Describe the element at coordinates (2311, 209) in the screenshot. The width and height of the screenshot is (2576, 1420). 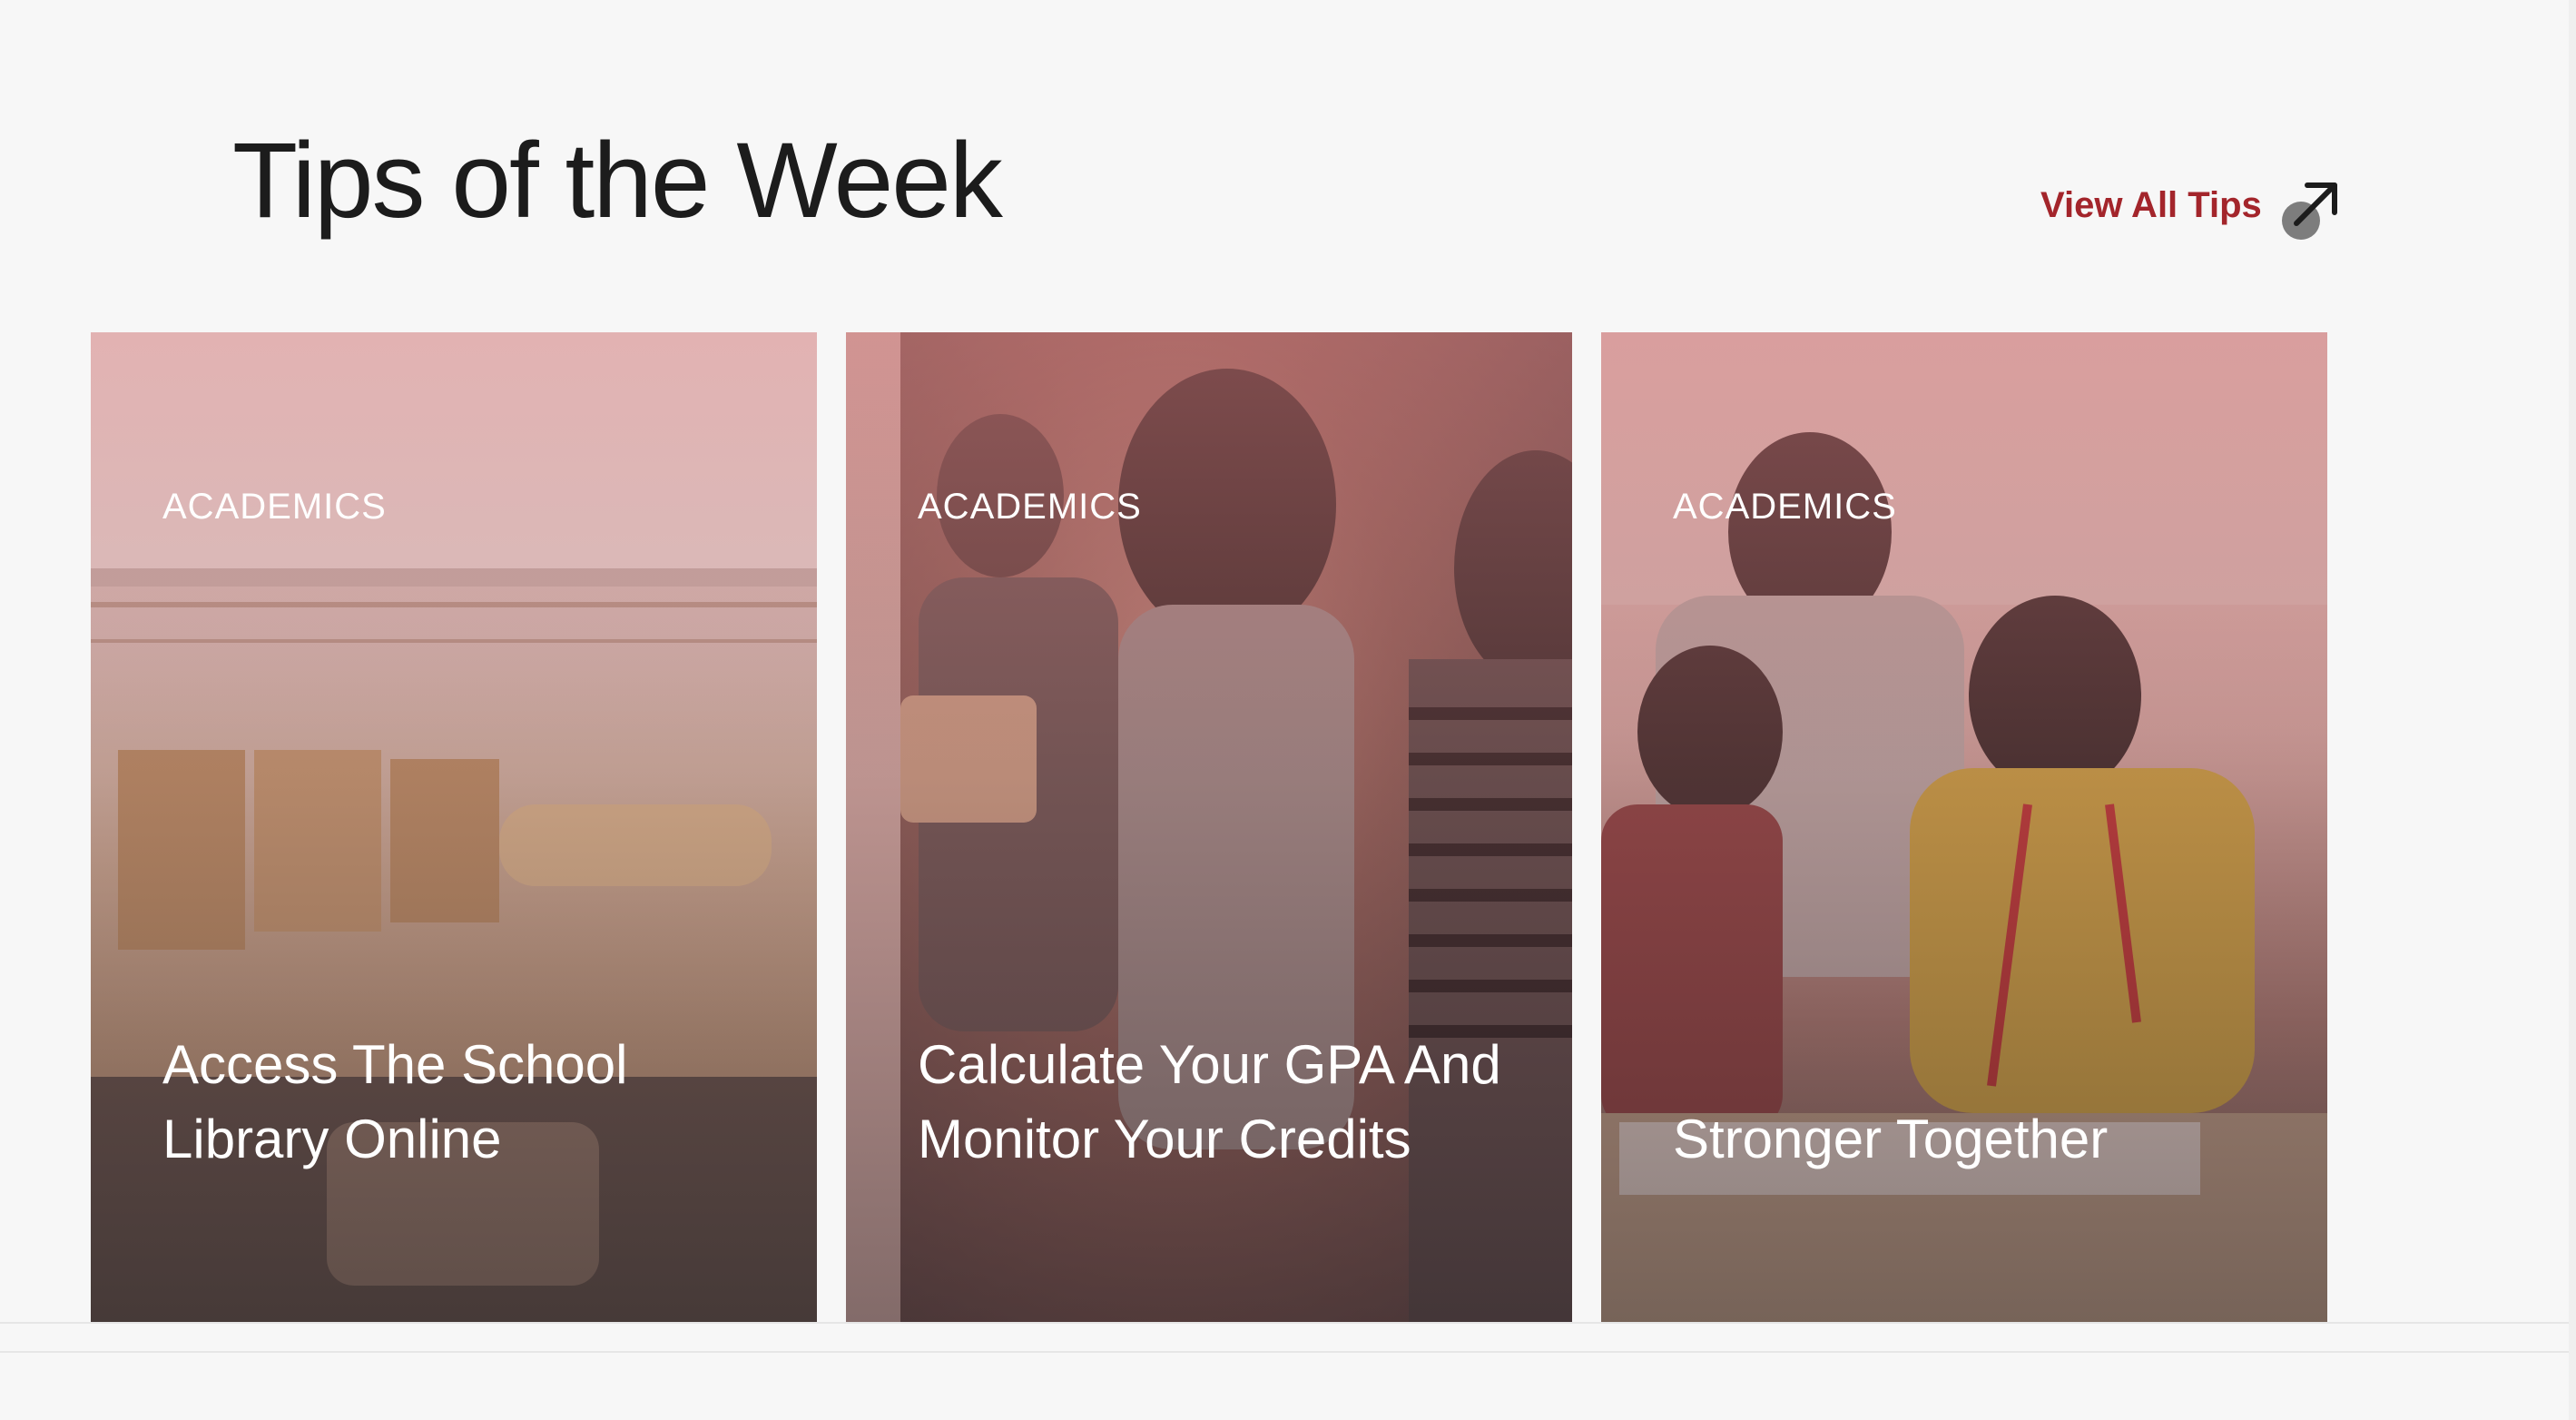
I see `arrow-up-right-icon` at that location.